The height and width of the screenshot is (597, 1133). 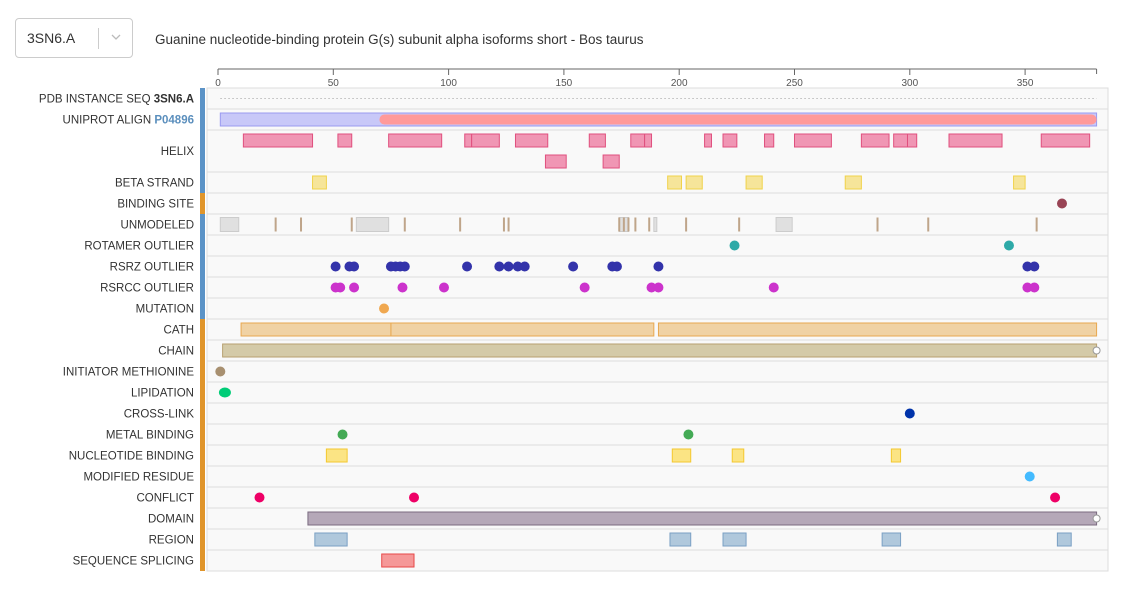 I want to click on track-group-bar, so click(x=202, y=434).